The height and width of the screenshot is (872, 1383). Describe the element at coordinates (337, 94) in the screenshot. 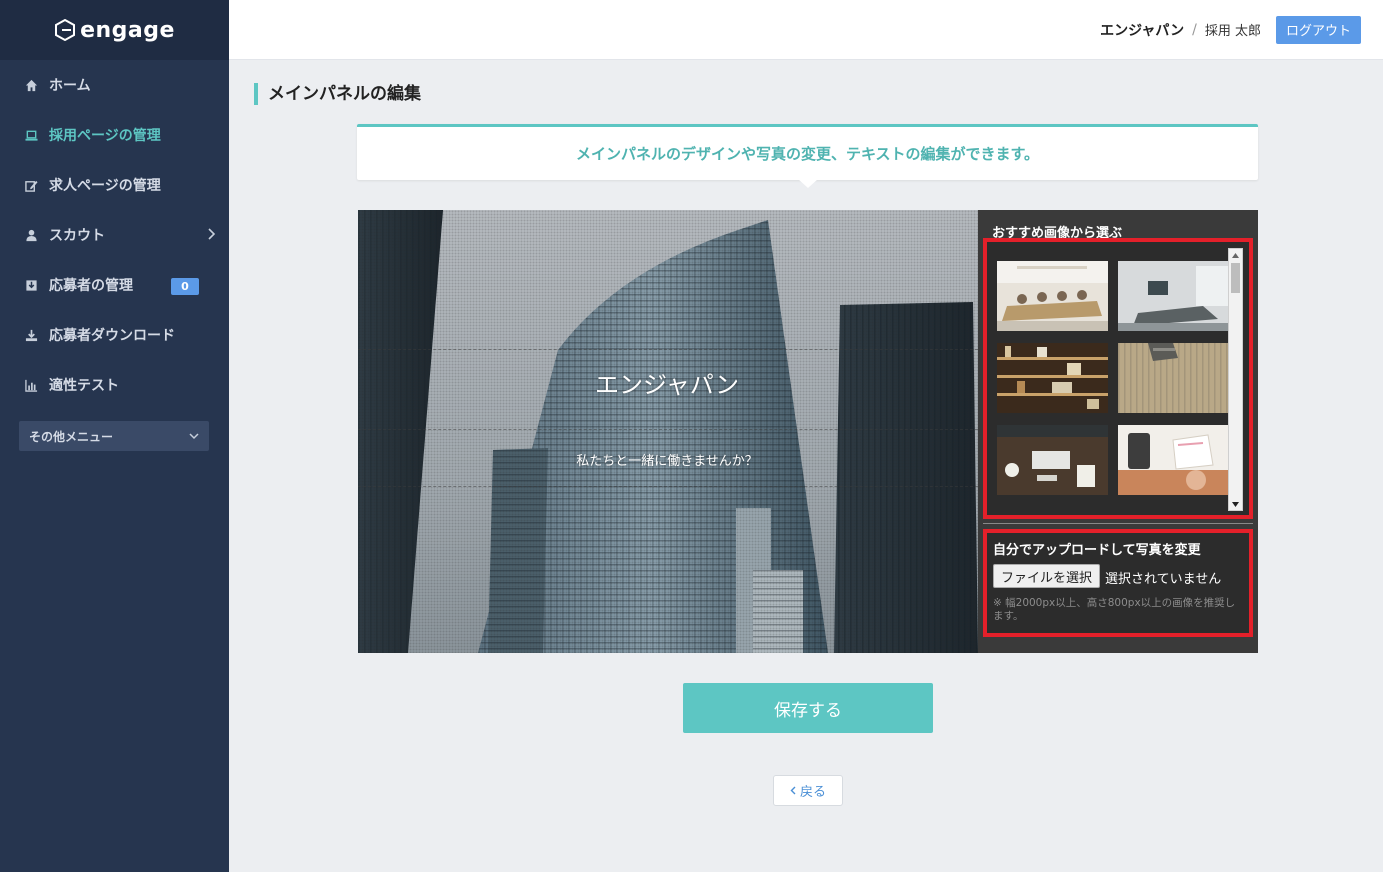

I see `page-title: メインパネルの編集` at that location.